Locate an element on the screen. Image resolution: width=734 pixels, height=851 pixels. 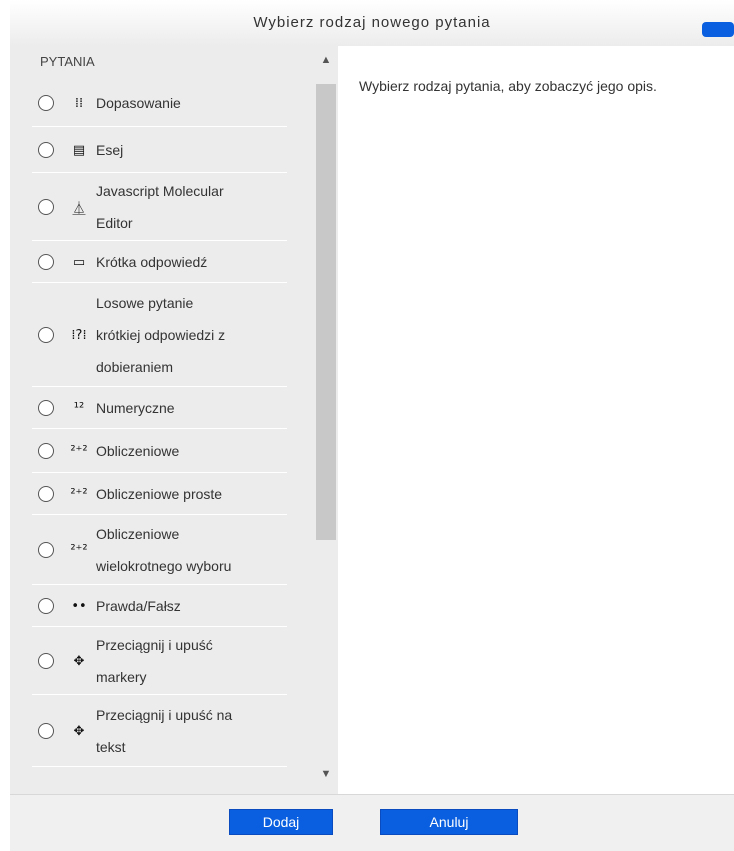
question-option-label: Esej is located at coordinates (109, 150).